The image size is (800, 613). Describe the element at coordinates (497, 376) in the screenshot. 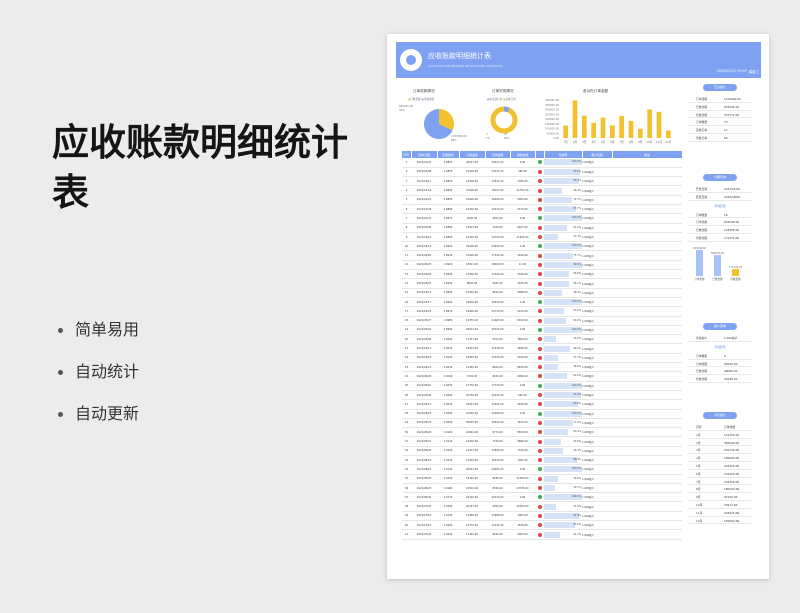

I see `table-cell: 4441.00` at that location.